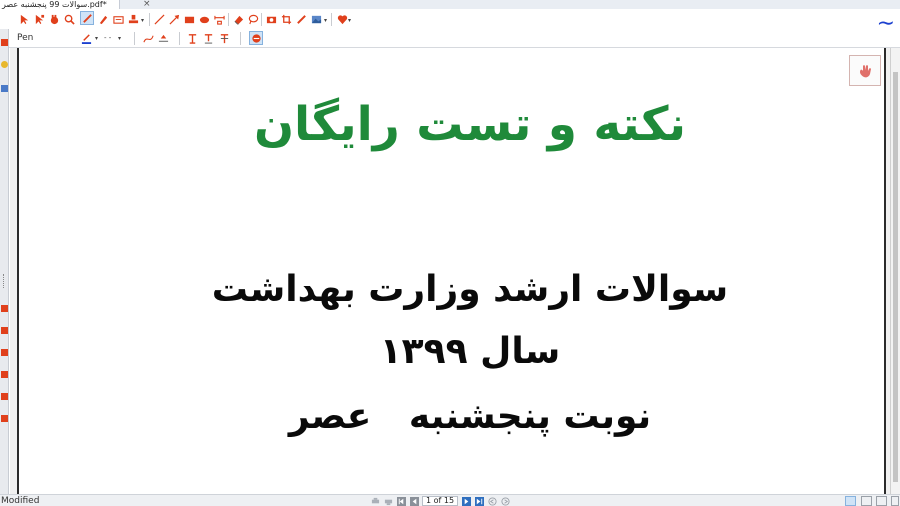 The image size is (900, 506). Describe the element at coordinates (470, 351) in the screenshot. I see `document-line-year: سال ۱۳۹۹` at that location.